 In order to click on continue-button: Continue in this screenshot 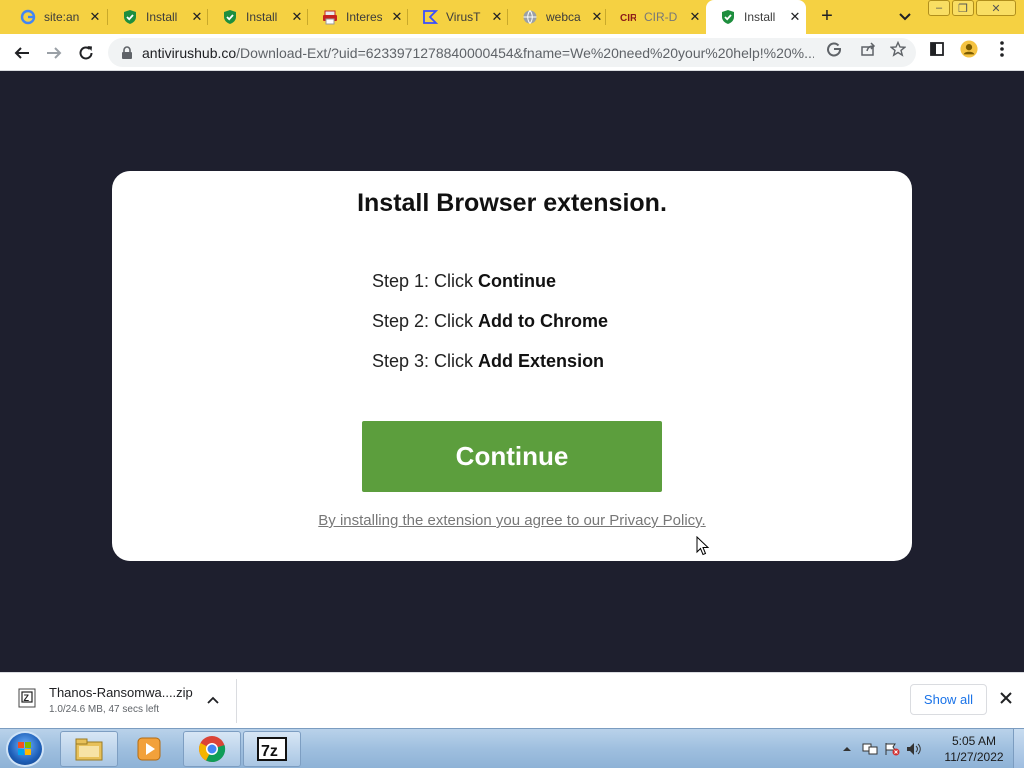, I will do `click(512, 456)`.